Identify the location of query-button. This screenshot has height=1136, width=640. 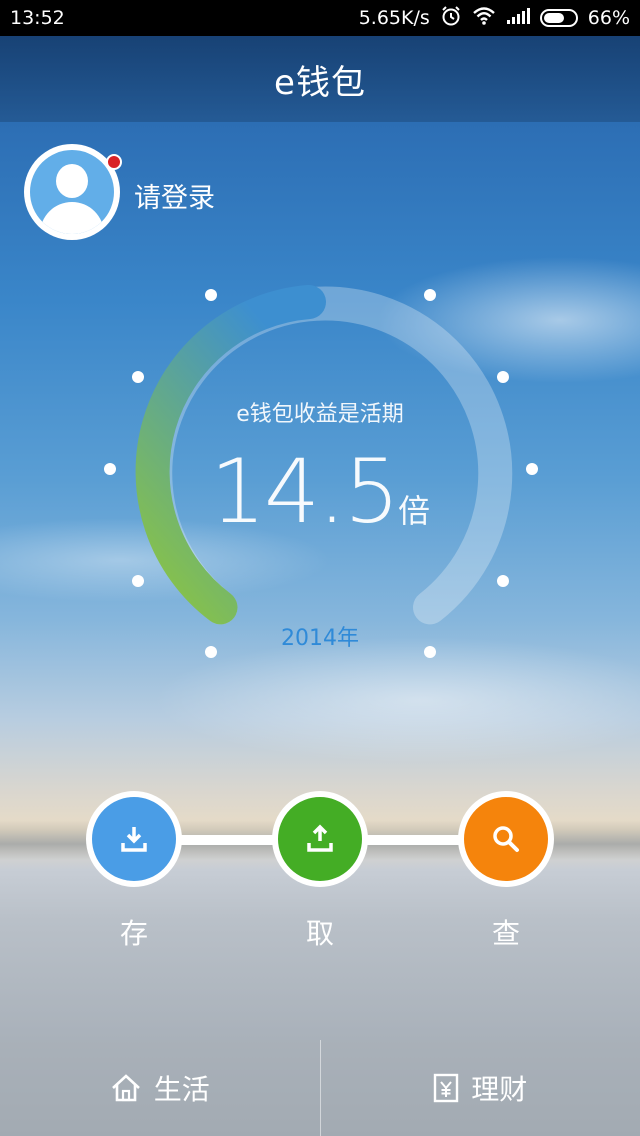
(506, 839).